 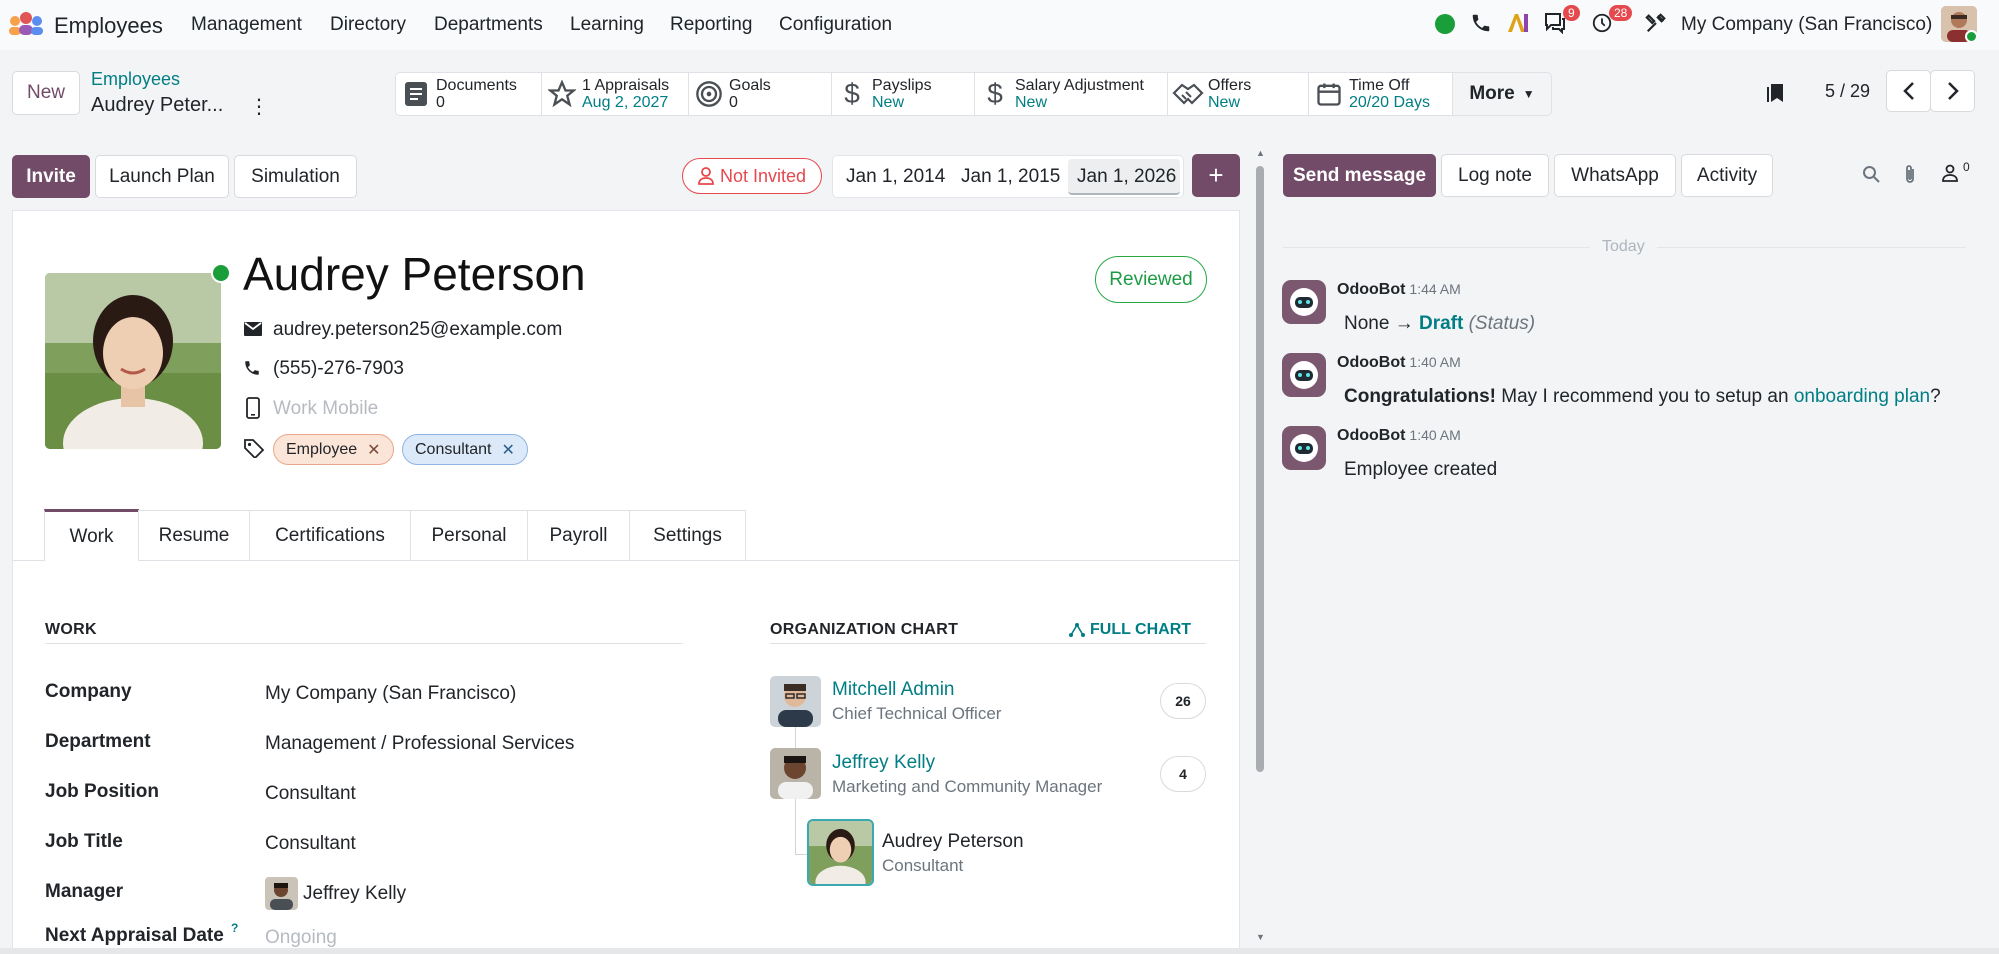 What do you see at coordinates (1260, 469) in the screenshot?
I see `scrollbar-thumb` at bounding box center [1260, 469].